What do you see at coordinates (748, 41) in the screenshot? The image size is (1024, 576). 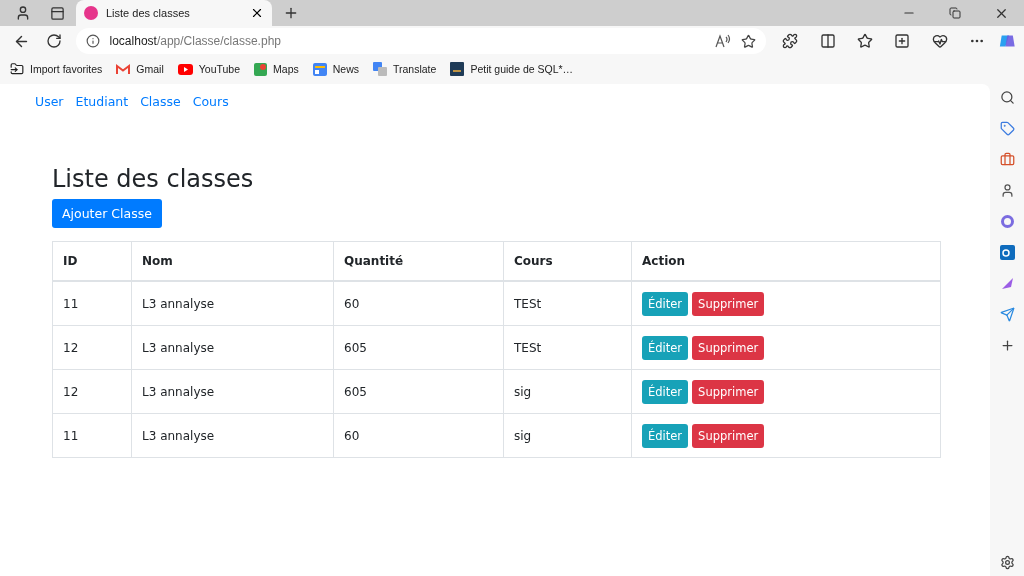 I see `star-icon` at bounding box center [748, 41].